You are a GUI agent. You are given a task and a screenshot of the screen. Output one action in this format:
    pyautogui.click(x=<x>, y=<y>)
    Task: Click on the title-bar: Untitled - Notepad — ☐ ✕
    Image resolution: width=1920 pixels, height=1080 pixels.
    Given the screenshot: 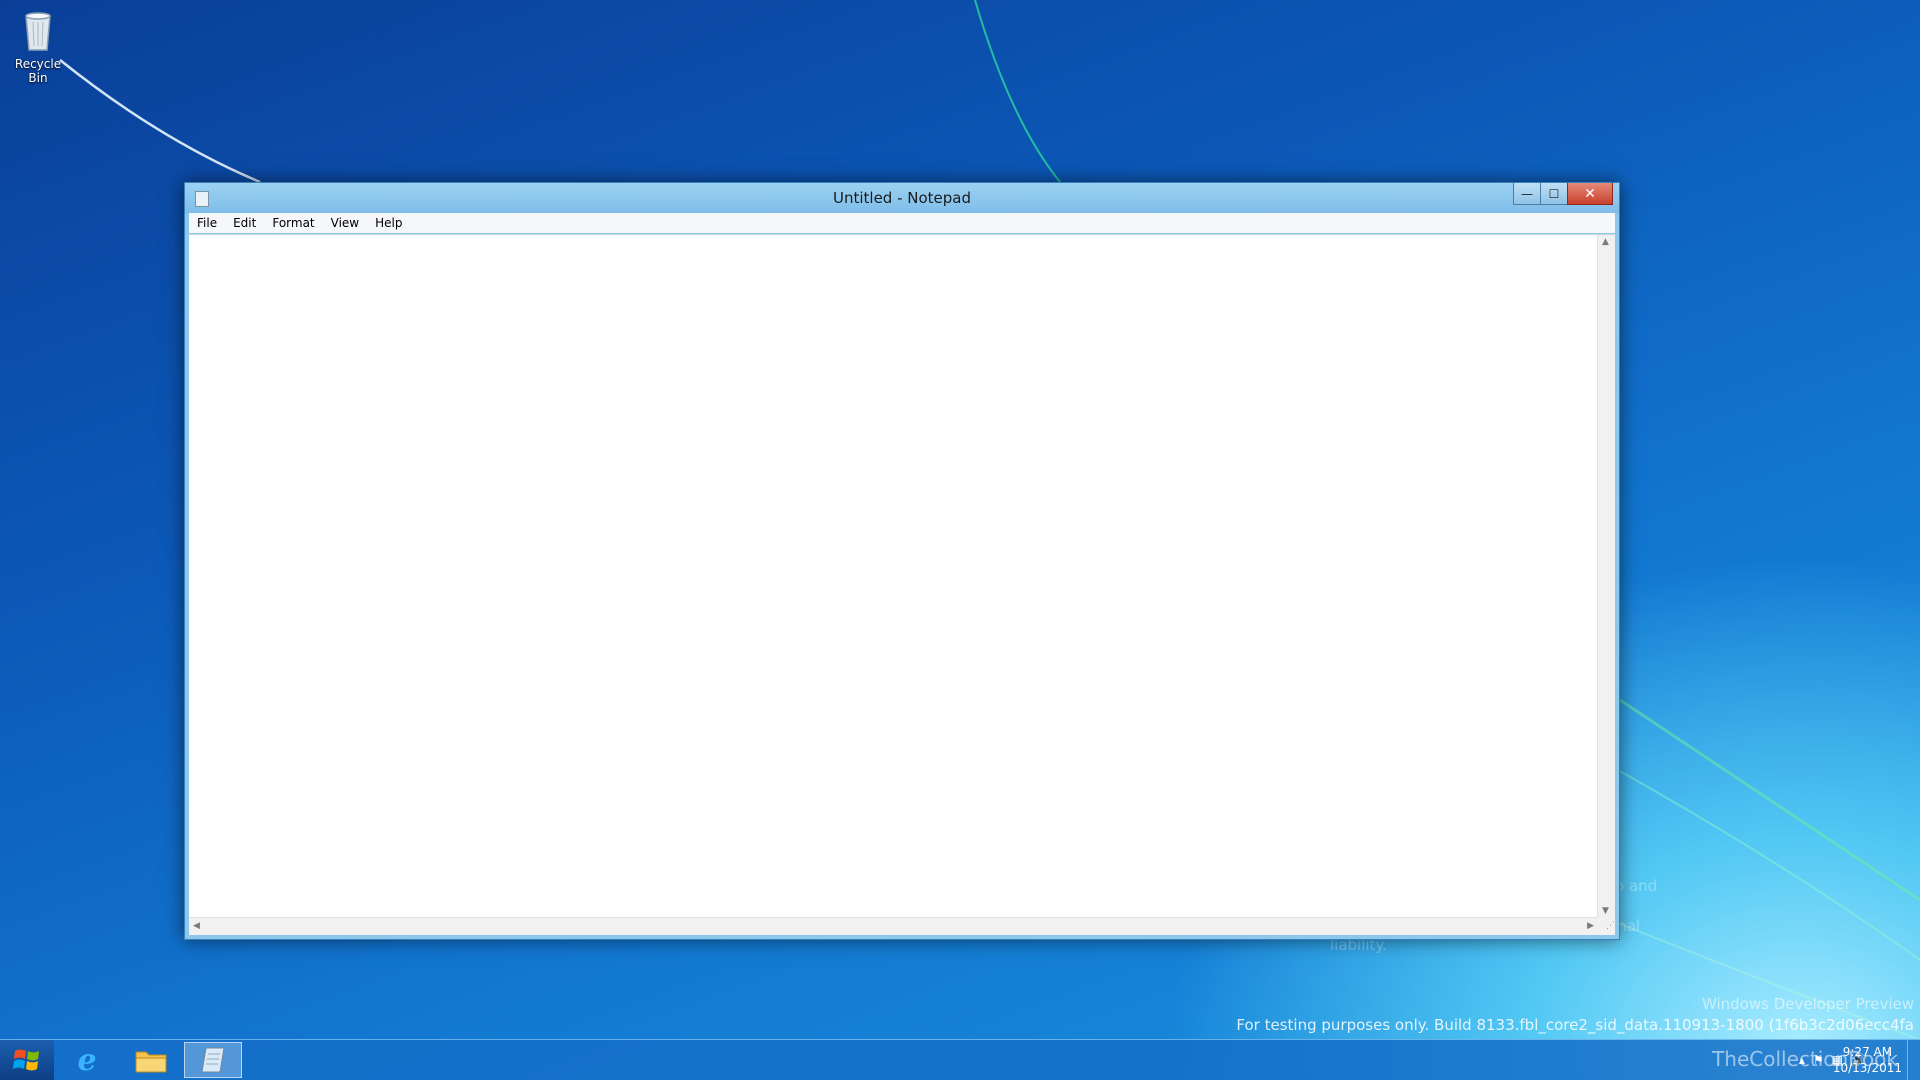 What is the action you would take?
    pyautogui.click(x=902, y=198)
    